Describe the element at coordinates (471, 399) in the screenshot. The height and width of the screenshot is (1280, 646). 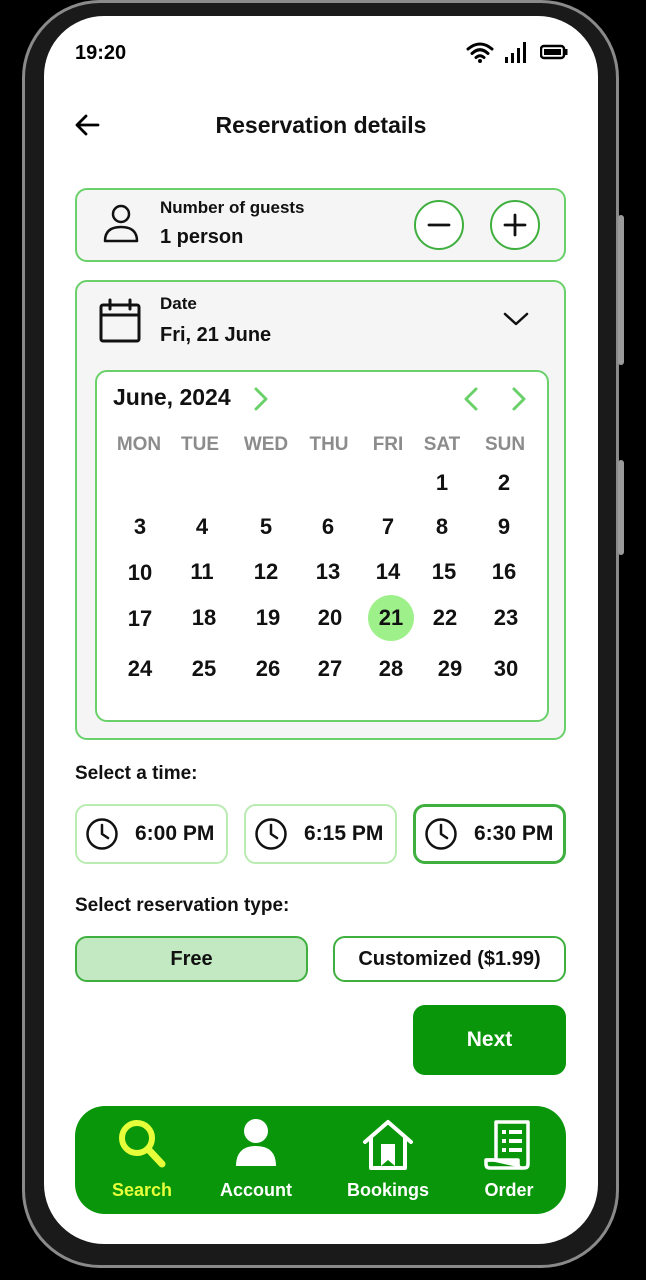
I see `prev-month-icon` at that location.